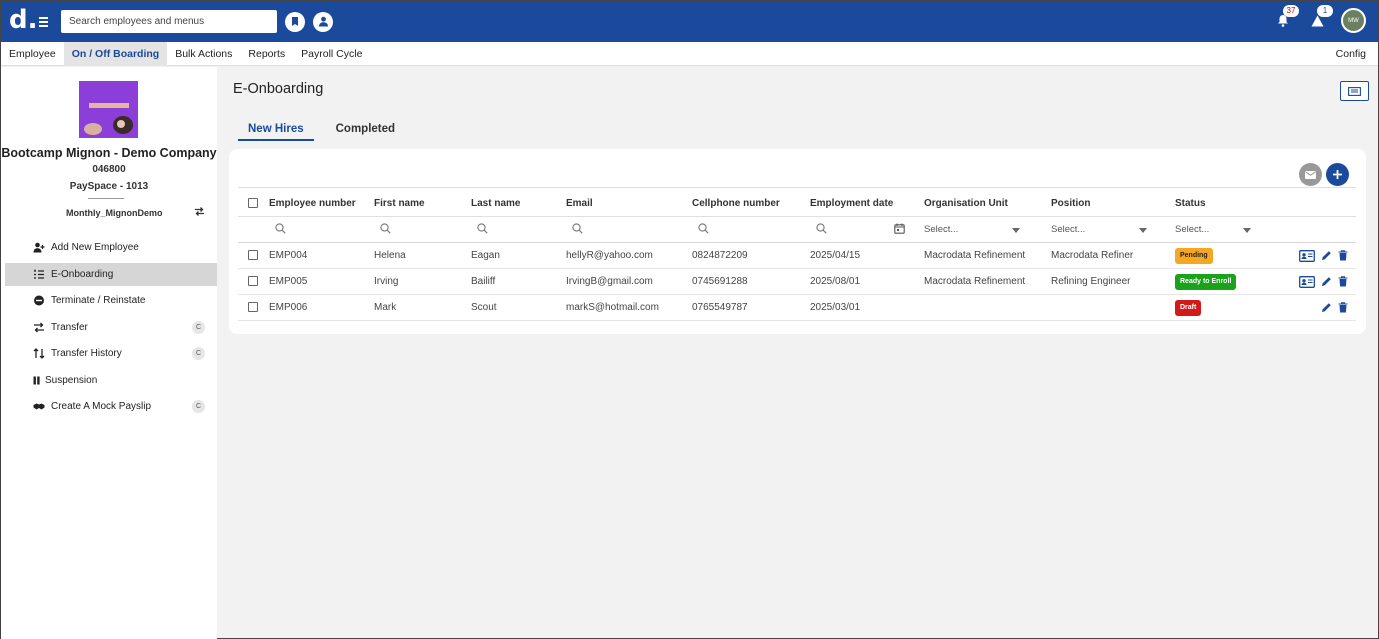 The height and width of the screenshot is (639, 1379). What do you see at coordinates (114, 213) in the screenshot?
I see `run-name: Monthly_MignonDemo` at bounding box center [114, 213].